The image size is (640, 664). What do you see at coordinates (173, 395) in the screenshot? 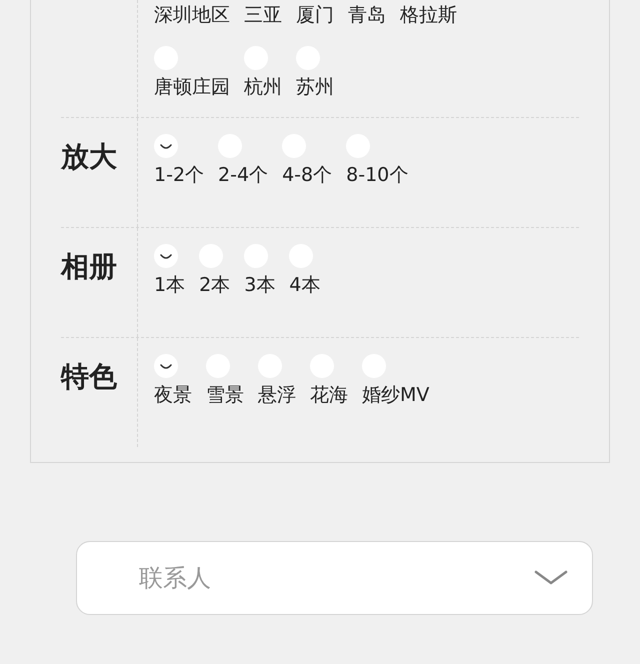
I see `option-label: 夜景` at bounding box center [173, 395].